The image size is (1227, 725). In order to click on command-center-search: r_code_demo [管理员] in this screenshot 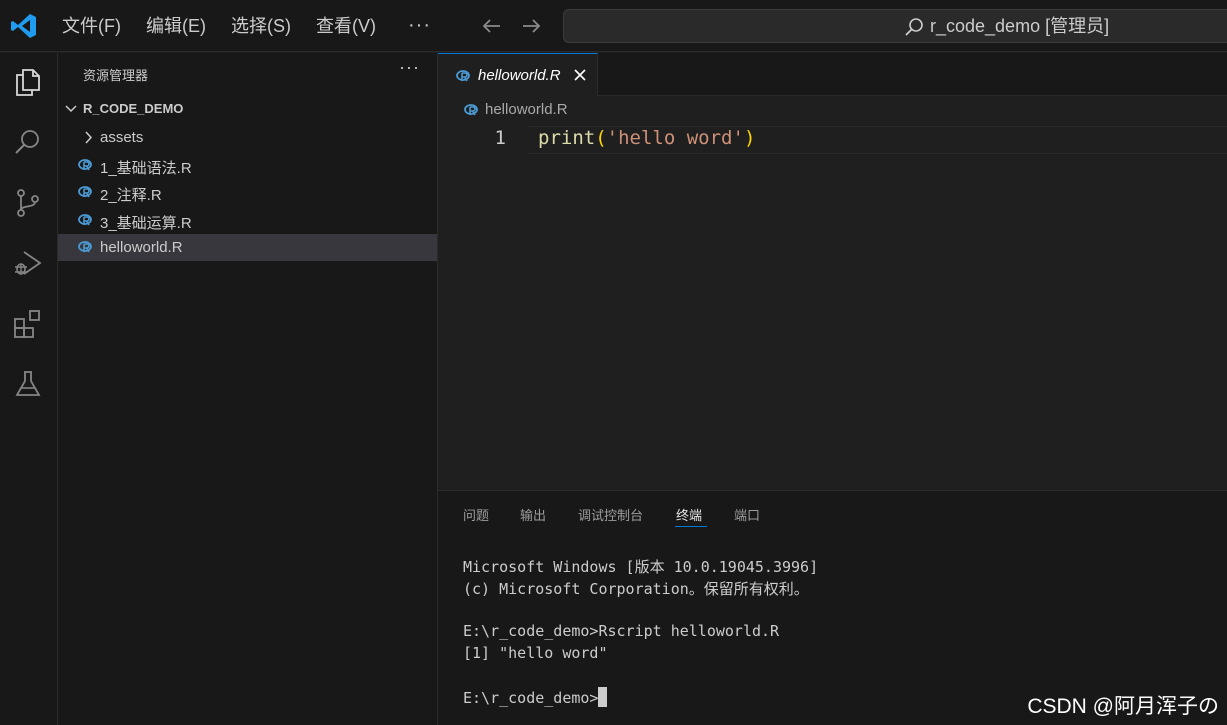, I will do `click(895, 26)`.